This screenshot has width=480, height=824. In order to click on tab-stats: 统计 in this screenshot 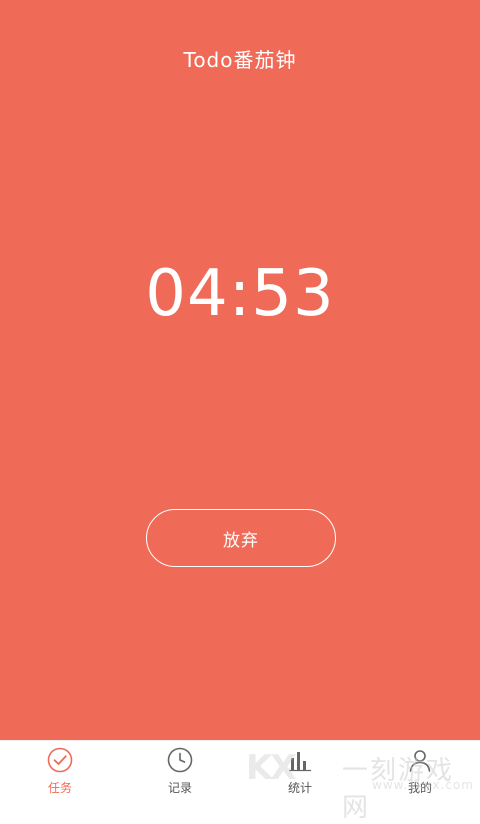, I will do `click(300, 771)`.